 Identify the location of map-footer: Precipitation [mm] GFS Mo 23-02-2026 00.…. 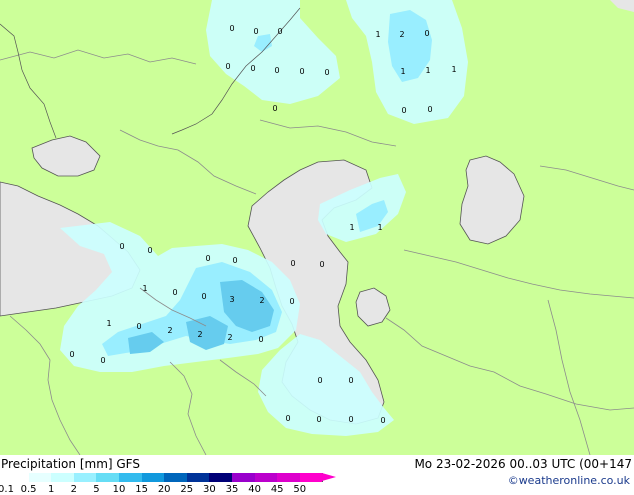
(317, 475).